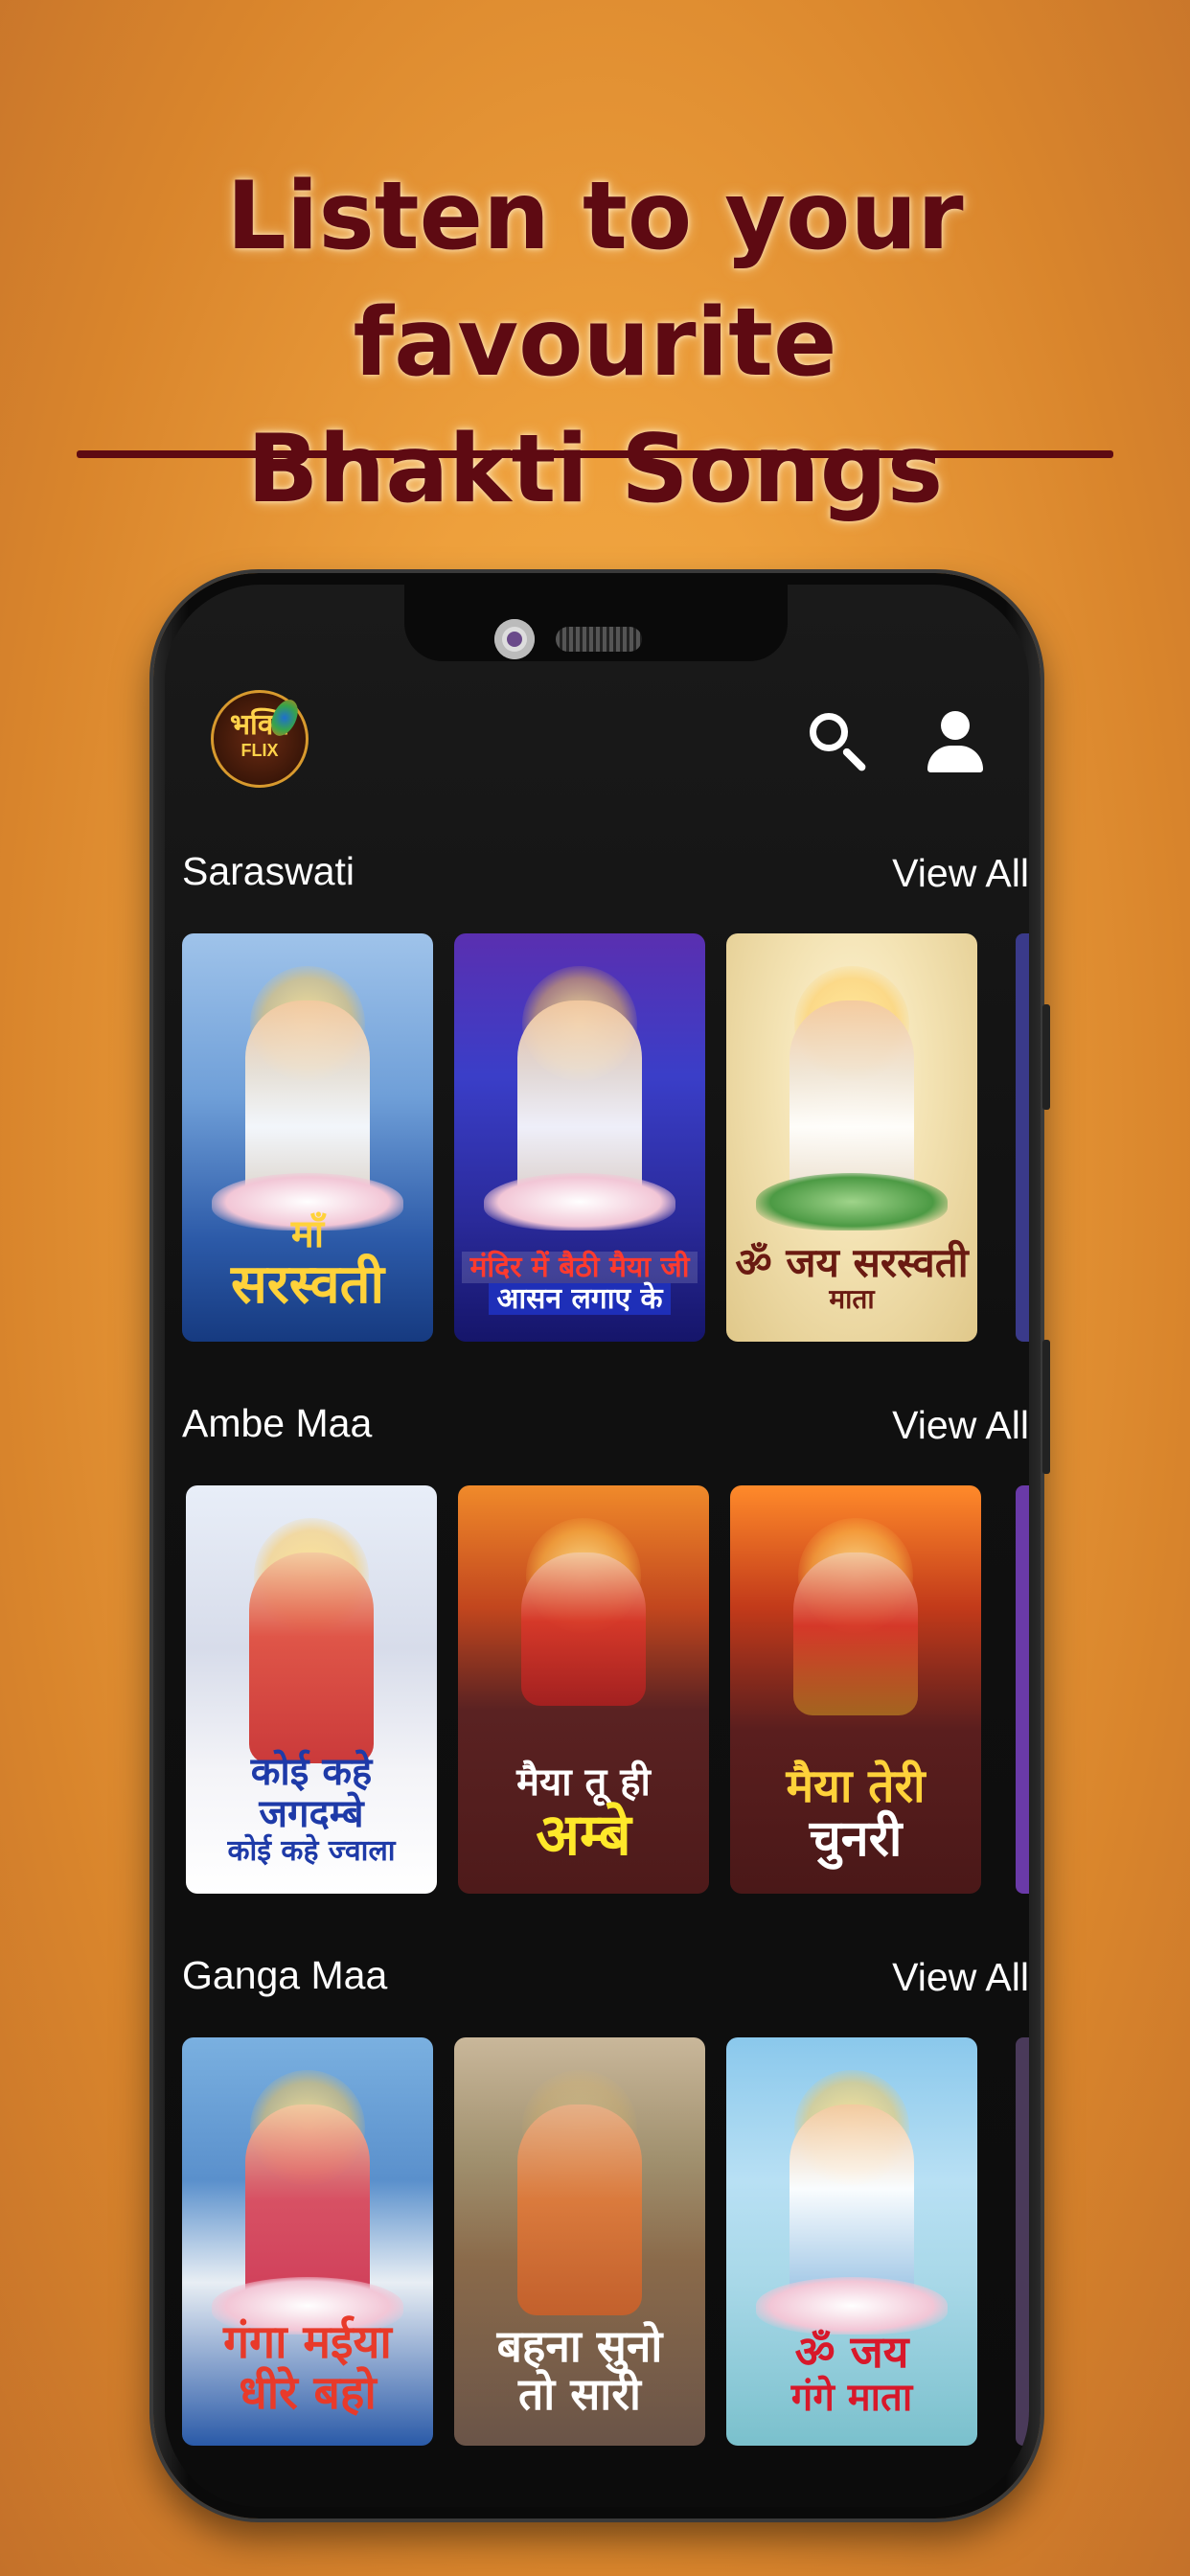  What do you see at coordinates (852, 1137) in the screenshot?
I see `song-card: ॐ जय सरस्वती माता` at bounding box center [852, 1137].